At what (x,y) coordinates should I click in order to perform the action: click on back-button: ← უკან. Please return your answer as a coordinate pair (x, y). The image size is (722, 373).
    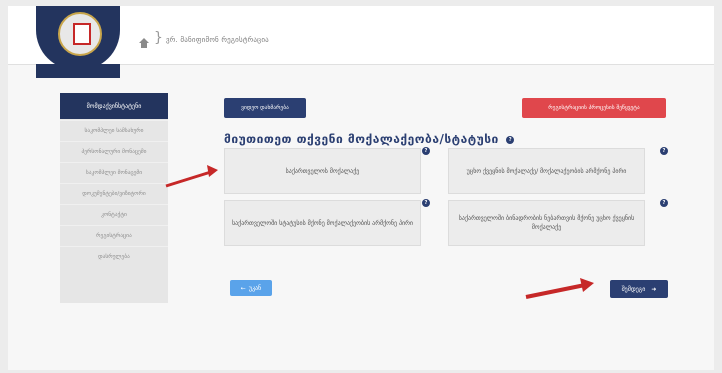
    Looking at the image, I should click on (251, 288).